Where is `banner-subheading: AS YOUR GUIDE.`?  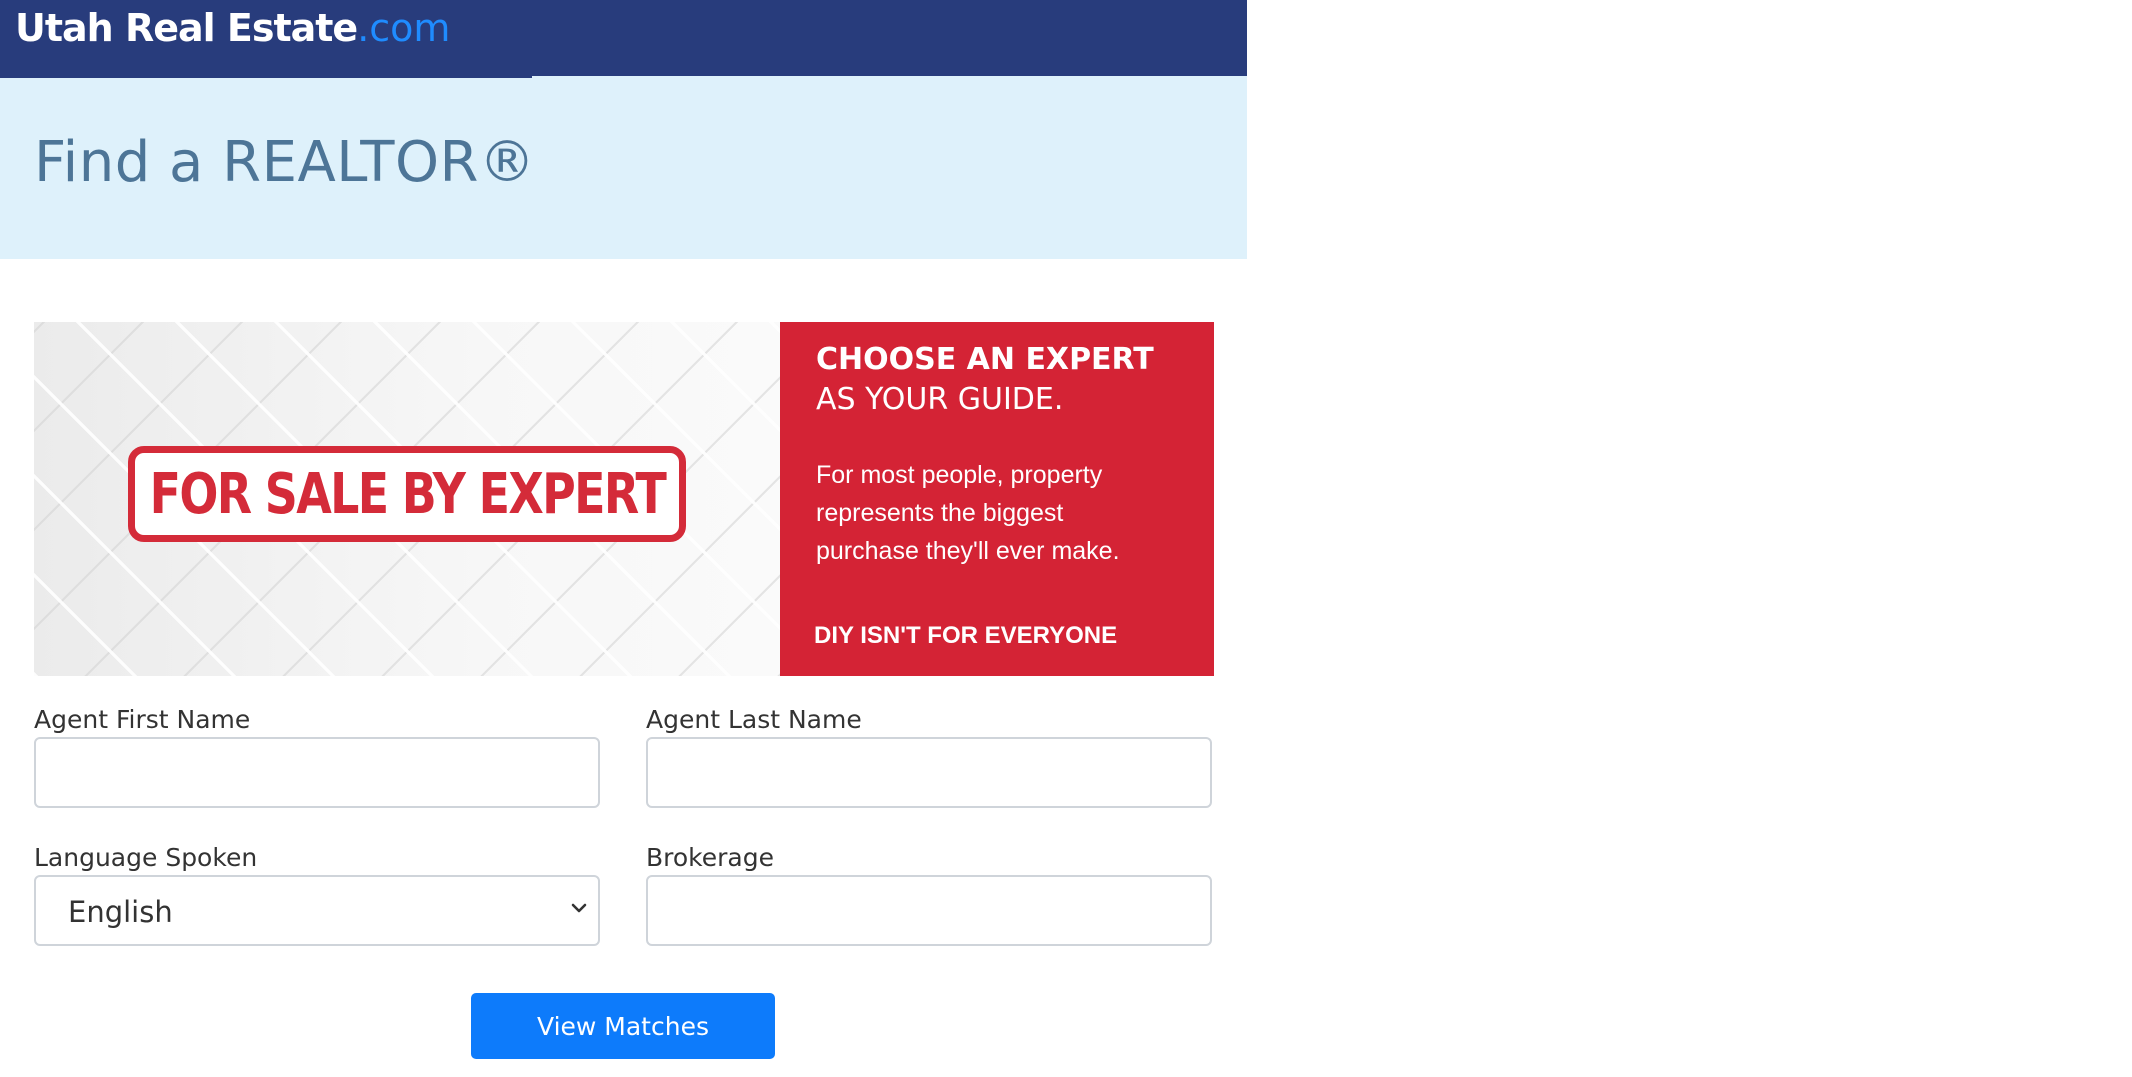 banner-subheading: AS YOUR GUIDE. is located at coordinates (940, 399).